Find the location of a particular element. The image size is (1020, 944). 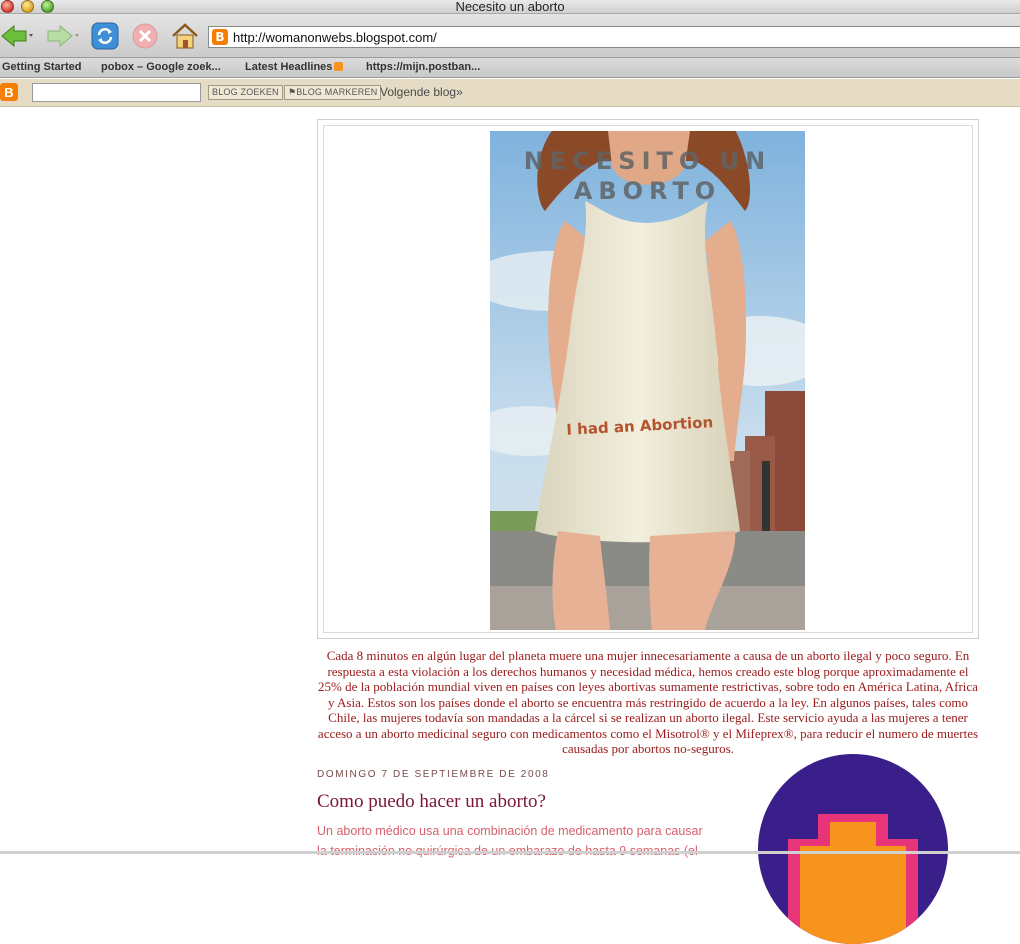

flag-blog-label: BLOG MARKEREN is located at coordinates (337, 92).